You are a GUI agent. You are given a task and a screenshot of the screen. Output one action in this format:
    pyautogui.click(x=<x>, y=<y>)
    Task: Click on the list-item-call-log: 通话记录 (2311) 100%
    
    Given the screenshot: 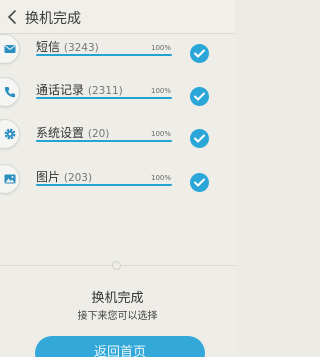 What is the action you would take?
    pyautogui.click(x=117, y=97)
    